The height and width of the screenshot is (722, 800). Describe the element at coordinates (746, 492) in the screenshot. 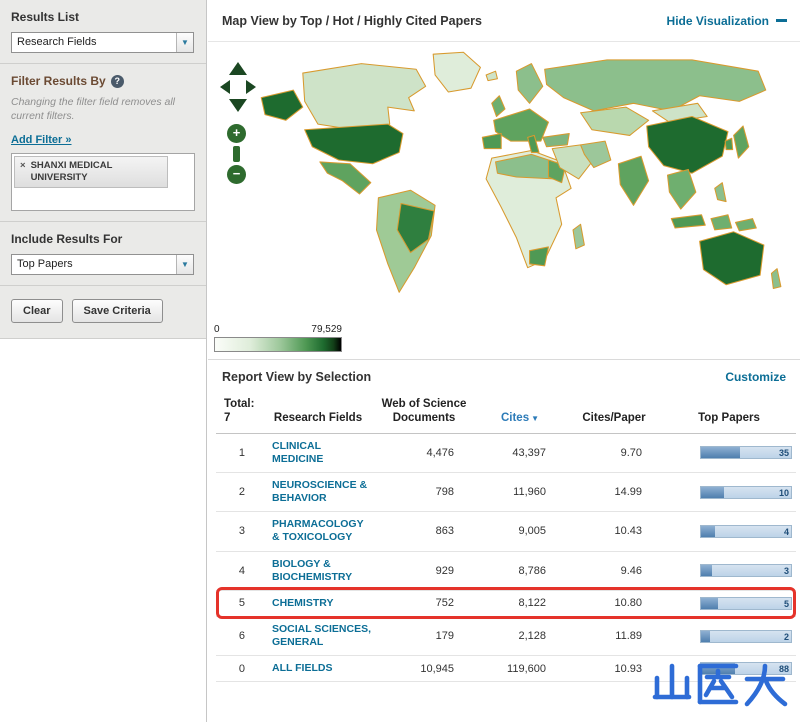

I see `top-papers-bar: 10` at that location.